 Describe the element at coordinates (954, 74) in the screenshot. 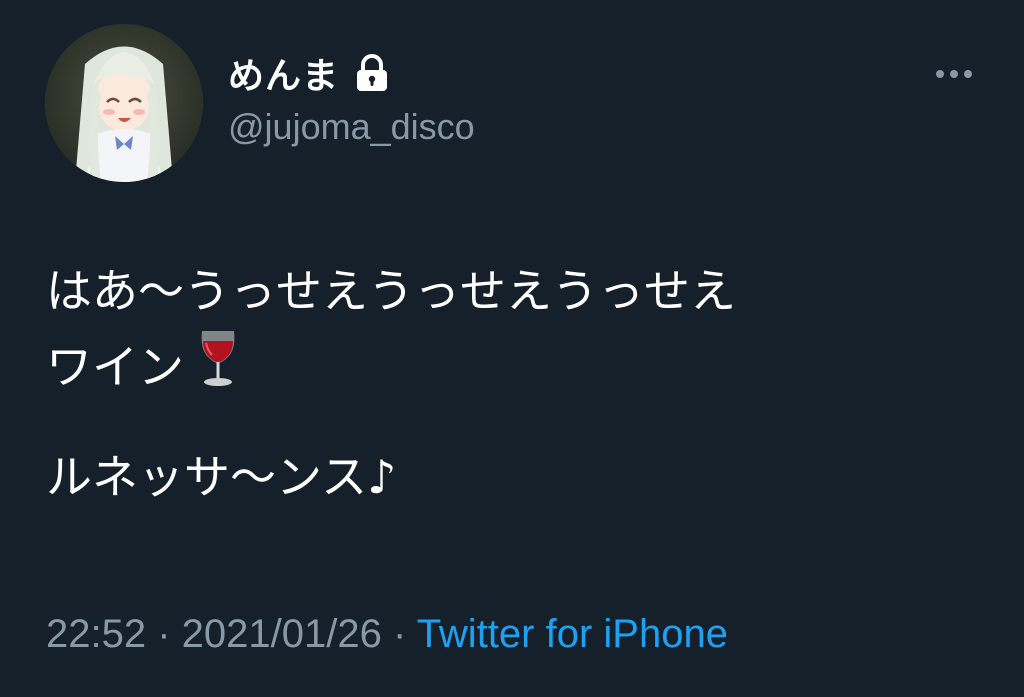

I see `more-options-icon` at that location.